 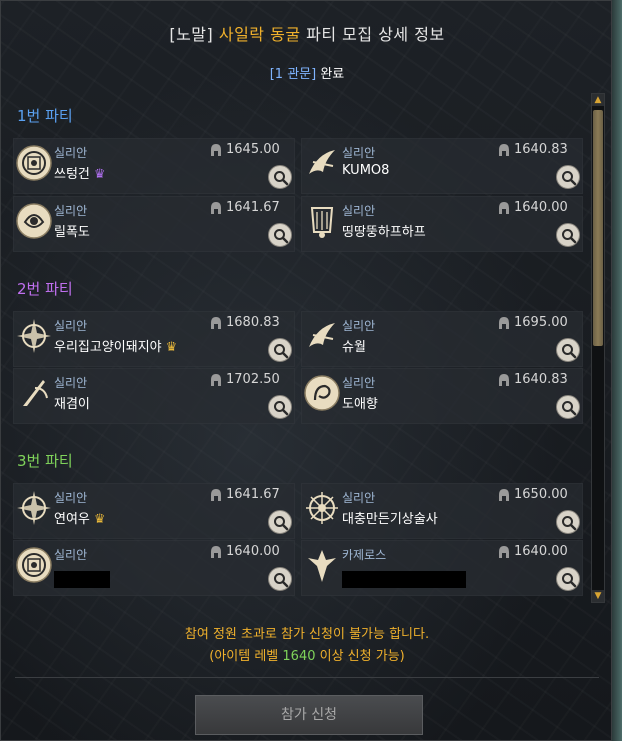 What do you see at coordinates (253, 322) in the screenshot?
I see `member-item-level: 1680.83` at bounding box center [253, 322].